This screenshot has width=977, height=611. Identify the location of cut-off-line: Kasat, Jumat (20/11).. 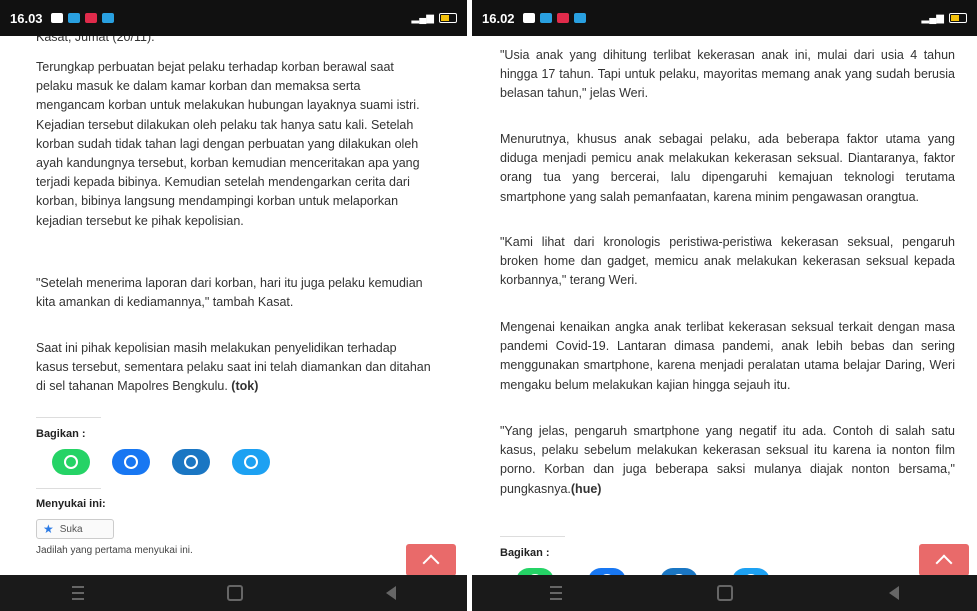
(95, 40).